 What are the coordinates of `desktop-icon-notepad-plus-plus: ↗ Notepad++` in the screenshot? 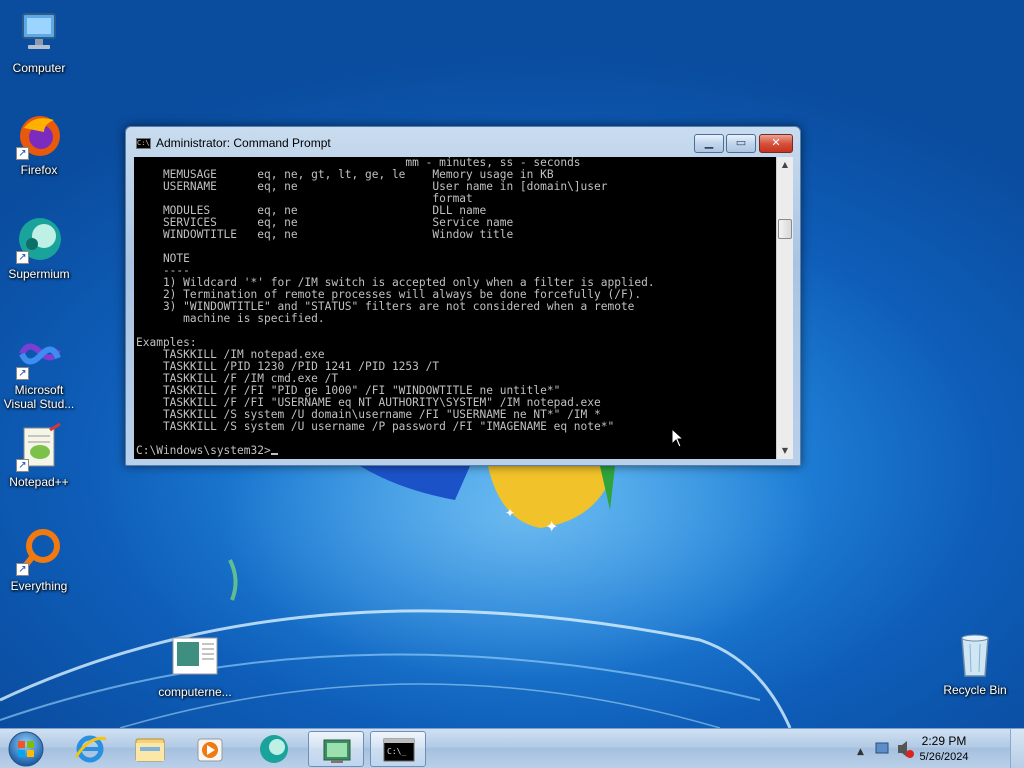 It's located at (39, 455).